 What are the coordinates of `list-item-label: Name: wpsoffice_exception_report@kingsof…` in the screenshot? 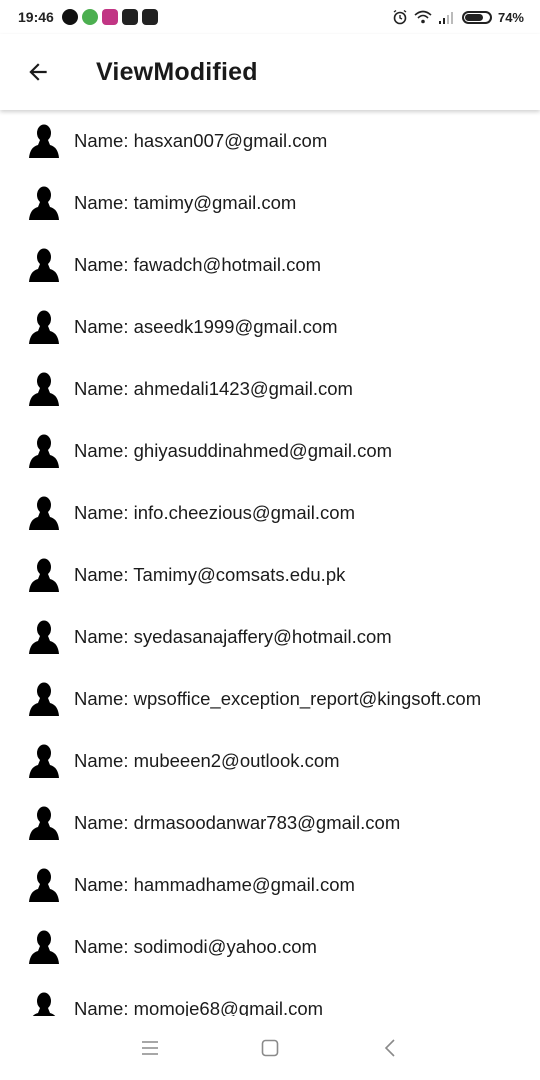 It's located at (278, 698).